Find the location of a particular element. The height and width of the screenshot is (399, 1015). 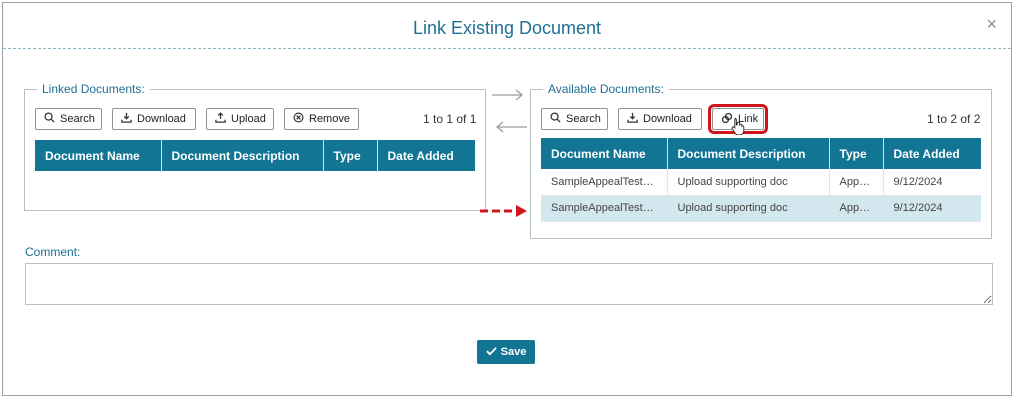

linked-remove-button: Remove is located at coordinates (321, 119).